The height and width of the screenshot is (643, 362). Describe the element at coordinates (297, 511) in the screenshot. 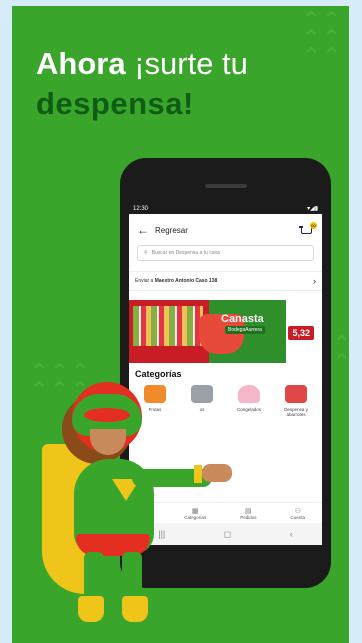

I see `user-icon: ⚇` at that location.